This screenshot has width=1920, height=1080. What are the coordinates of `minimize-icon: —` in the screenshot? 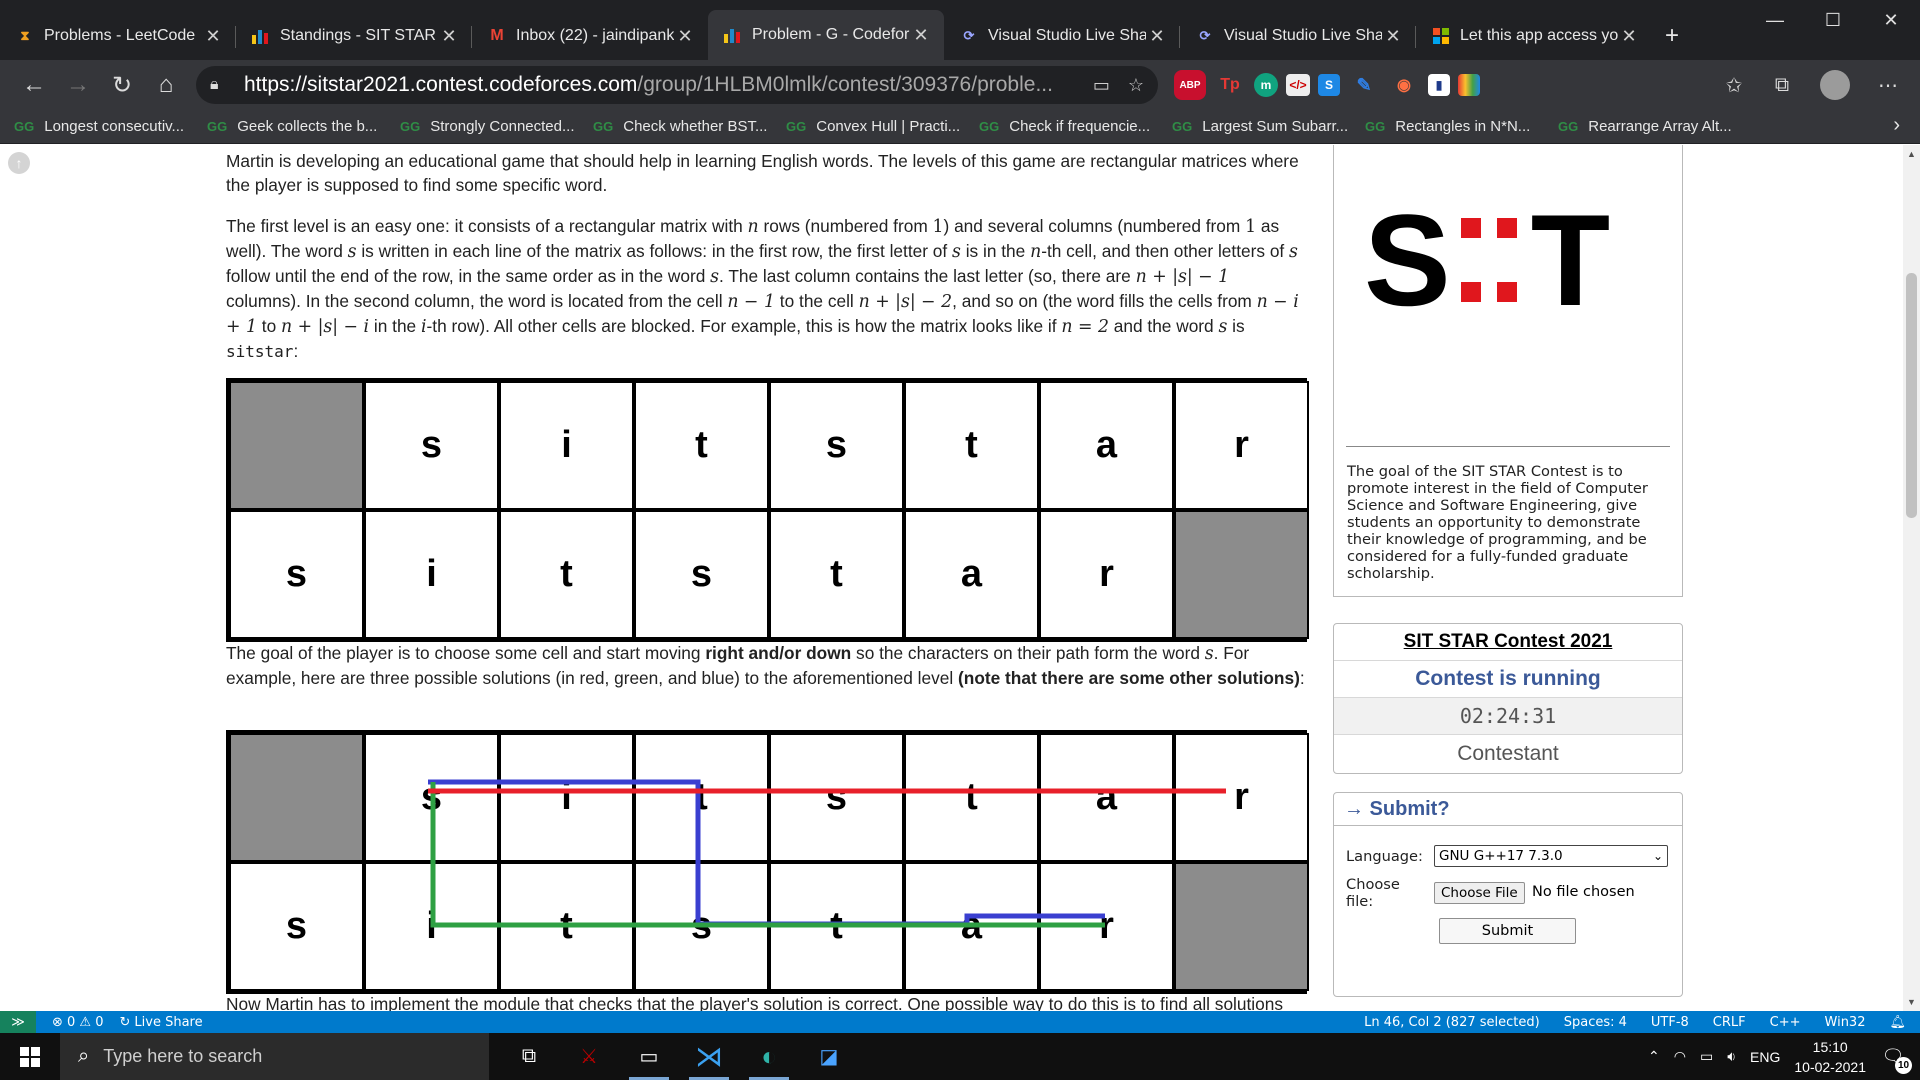 It's located at (1775, 20).